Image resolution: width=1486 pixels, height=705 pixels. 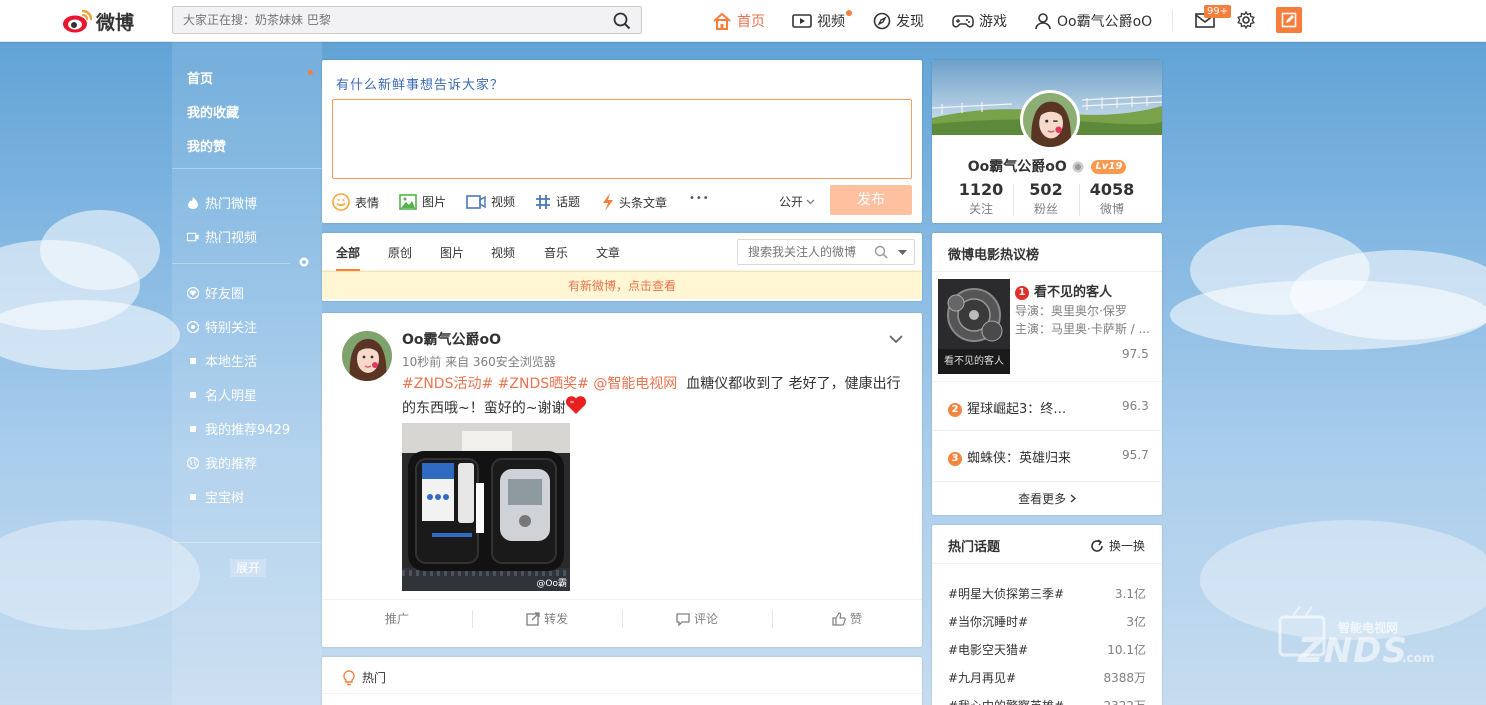 I want to click on post-textarea, so click(x=622, y=139).